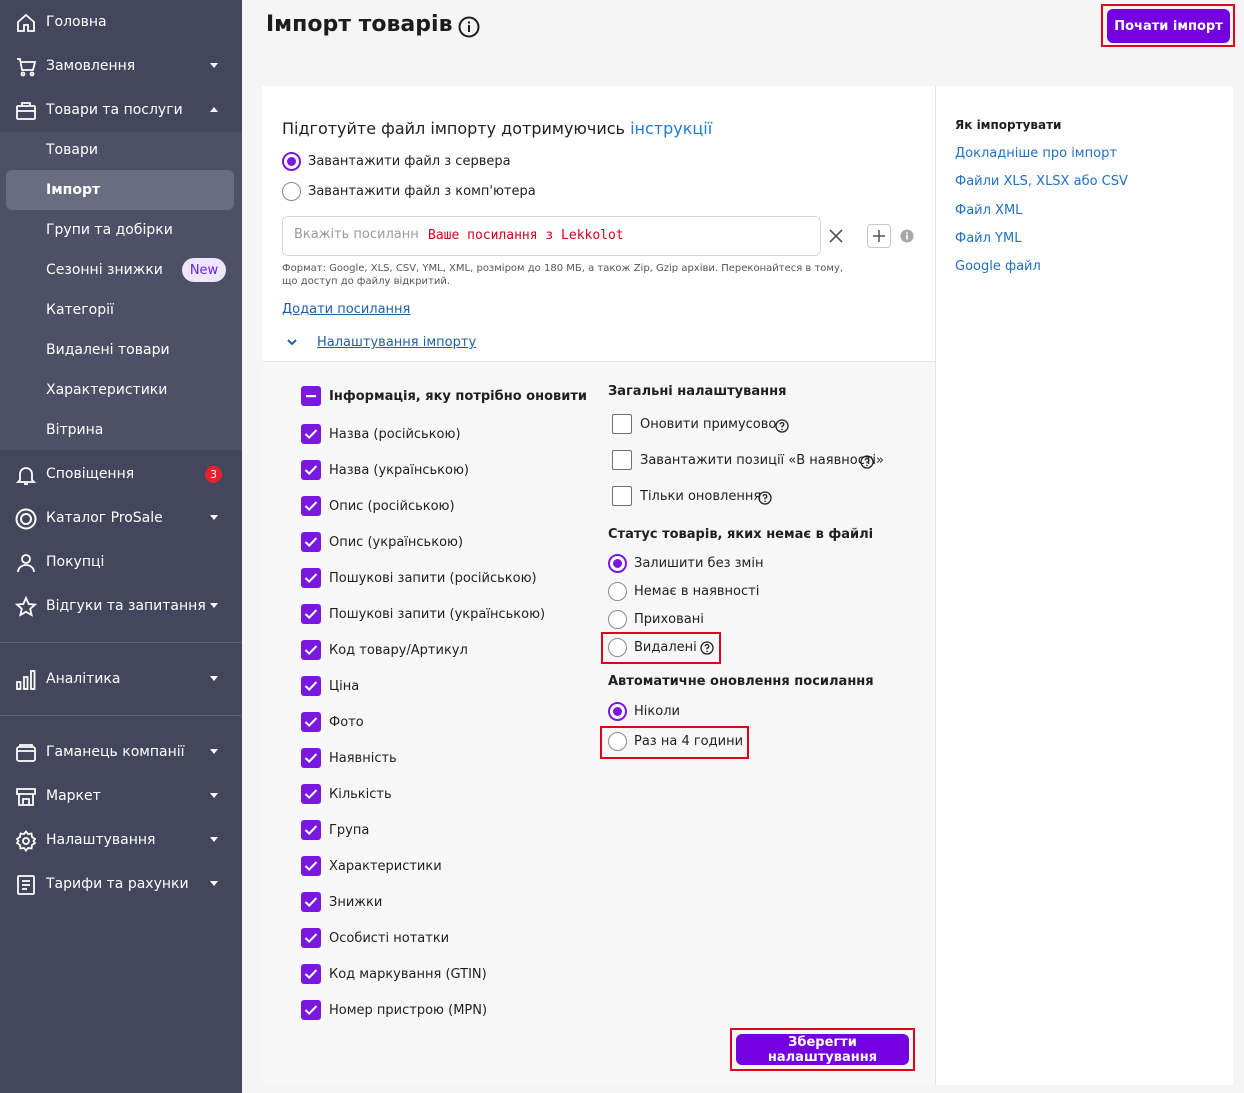 The image size is (1244, 1093). Describe the element at coordinates (422, 191) in the screenshot. I see `radio-computer-label: Завантажити файл з комп'ютера` at that location.